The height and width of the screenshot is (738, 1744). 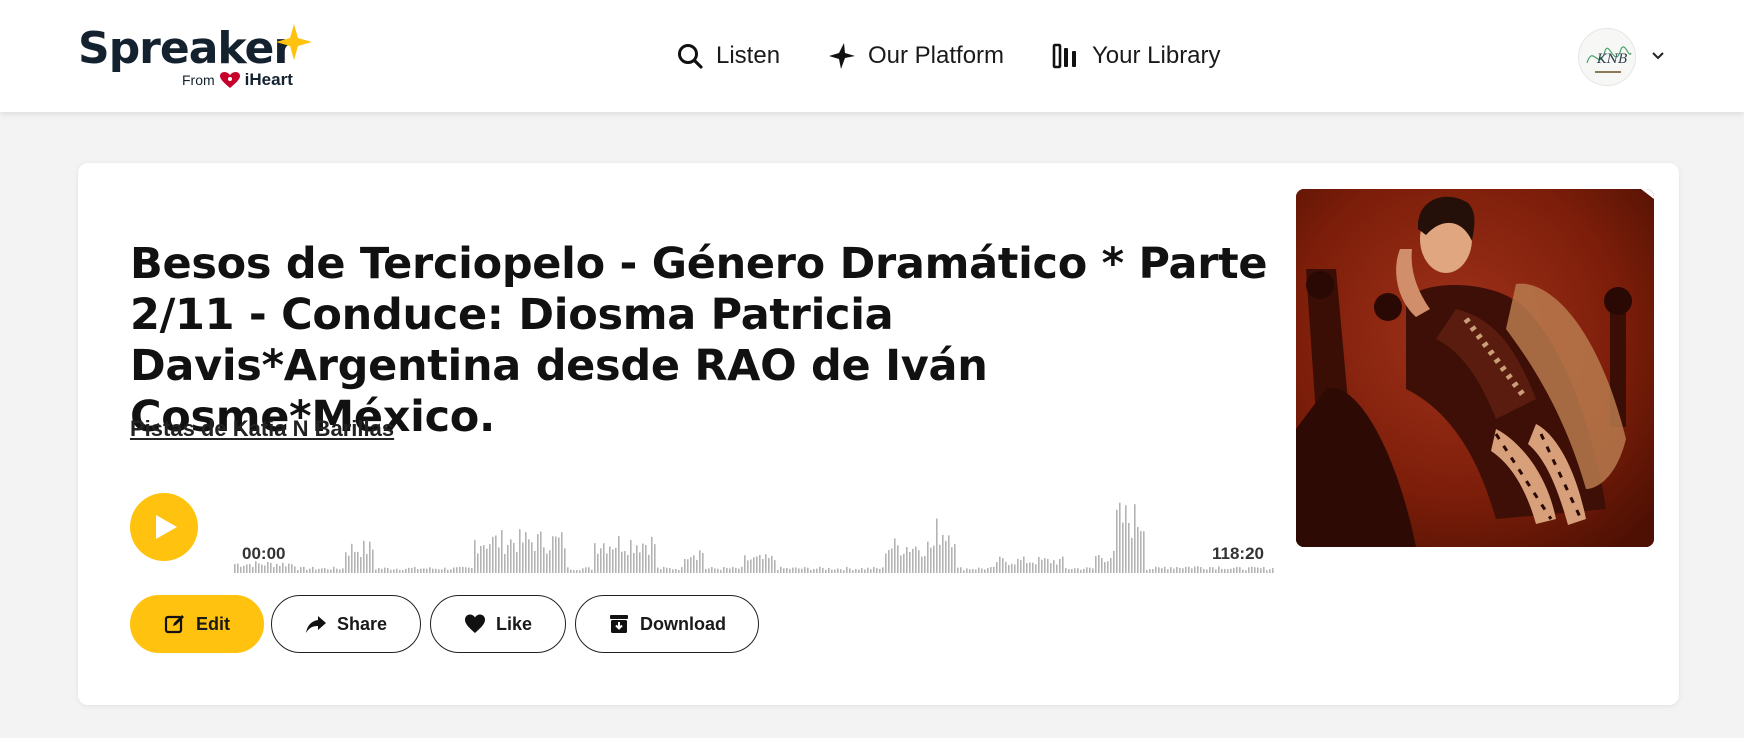 I want to click on nav-our-platform: Our Platform, so click(x=916, y=56).